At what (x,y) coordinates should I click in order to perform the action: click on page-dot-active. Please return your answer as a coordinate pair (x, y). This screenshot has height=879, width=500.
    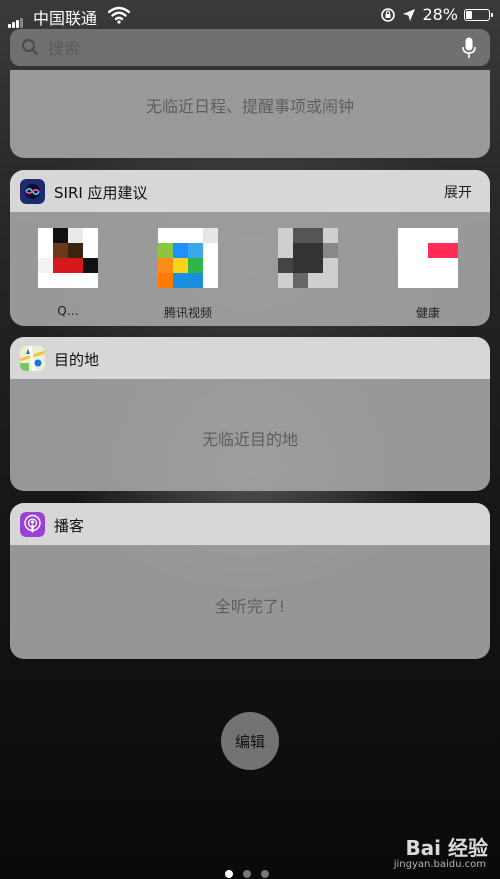
    Looking at the image, I should click on (229, 874).